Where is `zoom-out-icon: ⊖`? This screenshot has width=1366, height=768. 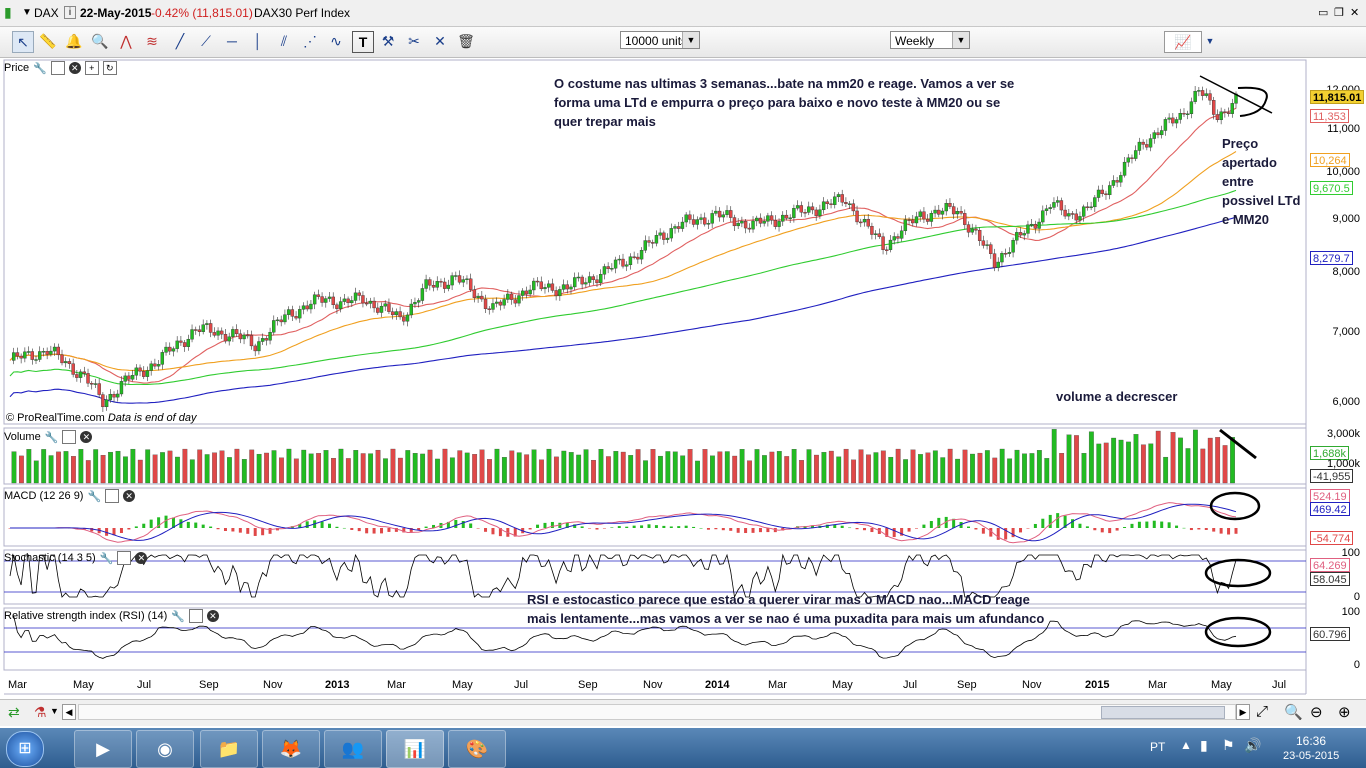 zoom-out-icon: ⊖ is located at coordinates (1316, 712).